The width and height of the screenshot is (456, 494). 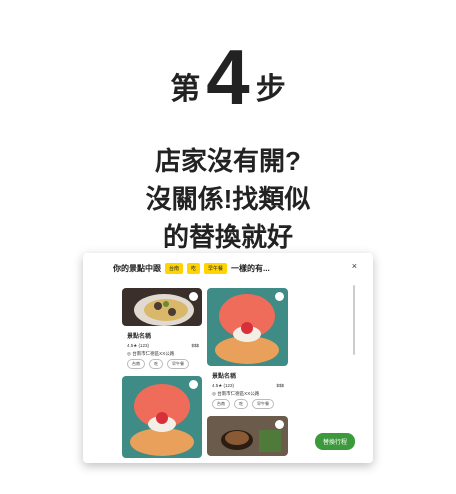 I want to click on headline-line: 沒關係!找類似, so click(x=228, y=199).